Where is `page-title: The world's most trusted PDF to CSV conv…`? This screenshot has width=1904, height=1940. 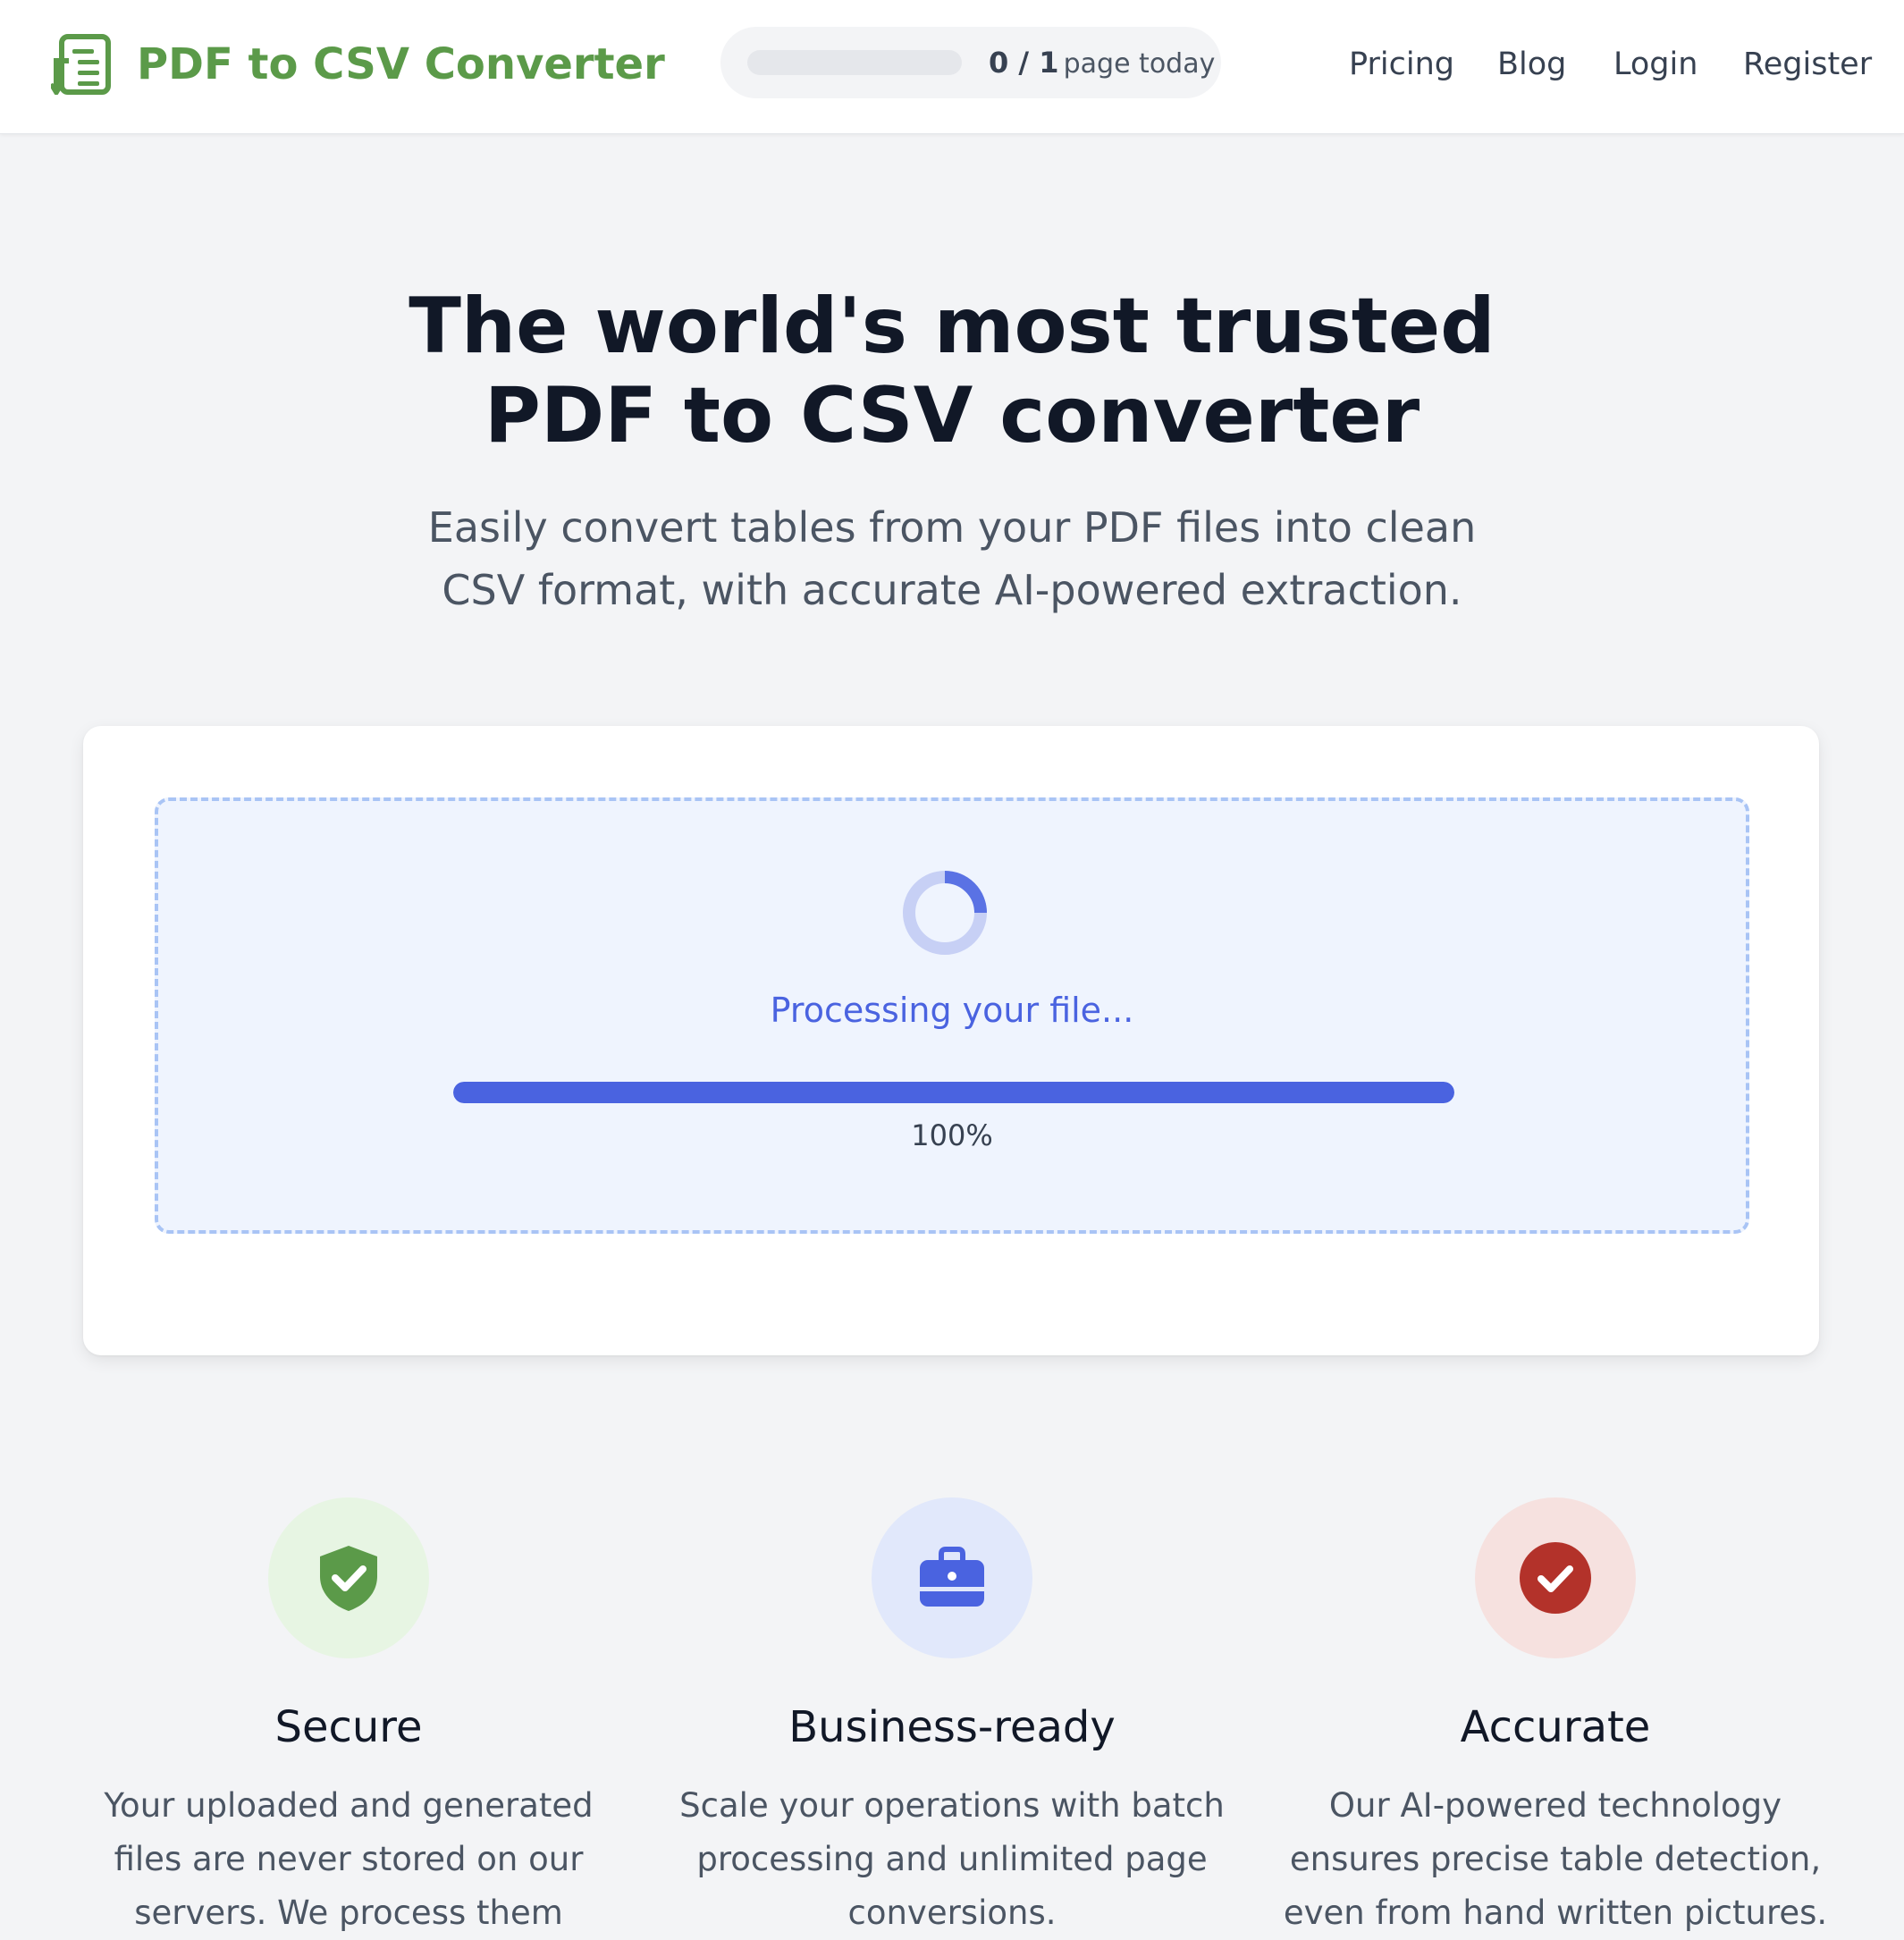
page-title: The world's most trusted PDF to CSV conv… is located at coordinates (952, 371).